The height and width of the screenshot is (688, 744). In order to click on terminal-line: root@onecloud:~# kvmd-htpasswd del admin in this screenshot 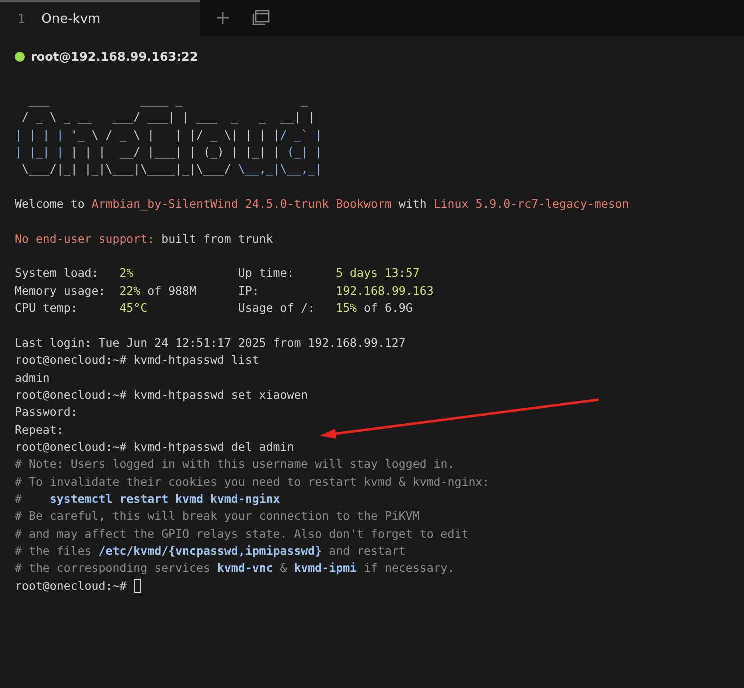, I will do `click(154, 447)`.